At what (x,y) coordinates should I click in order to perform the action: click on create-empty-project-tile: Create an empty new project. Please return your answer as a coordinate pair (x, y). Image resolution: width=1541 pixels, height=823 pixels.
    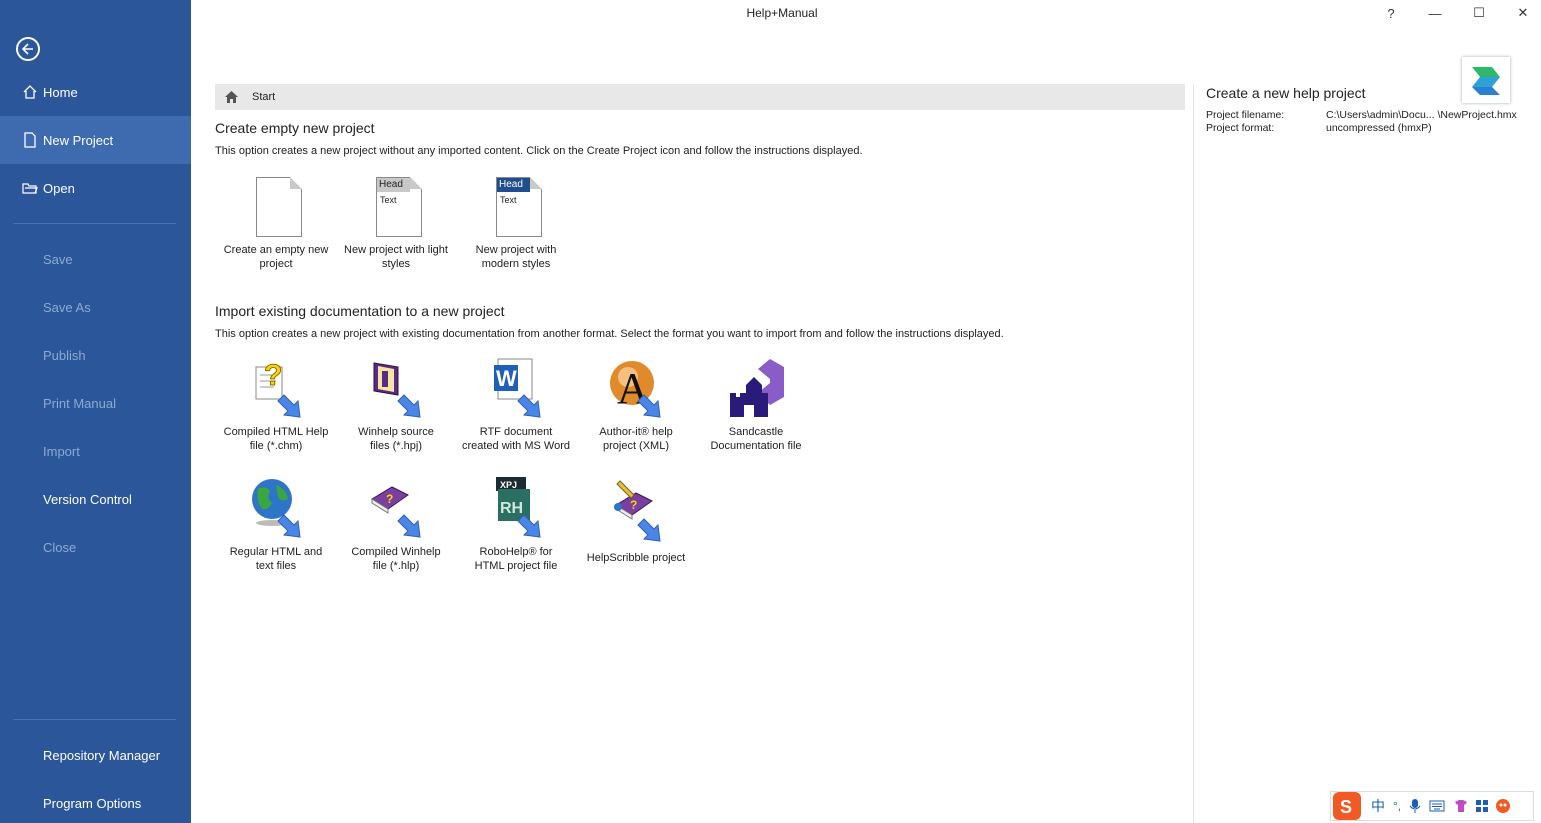
    Looking at the image, I should click on (276, 223).